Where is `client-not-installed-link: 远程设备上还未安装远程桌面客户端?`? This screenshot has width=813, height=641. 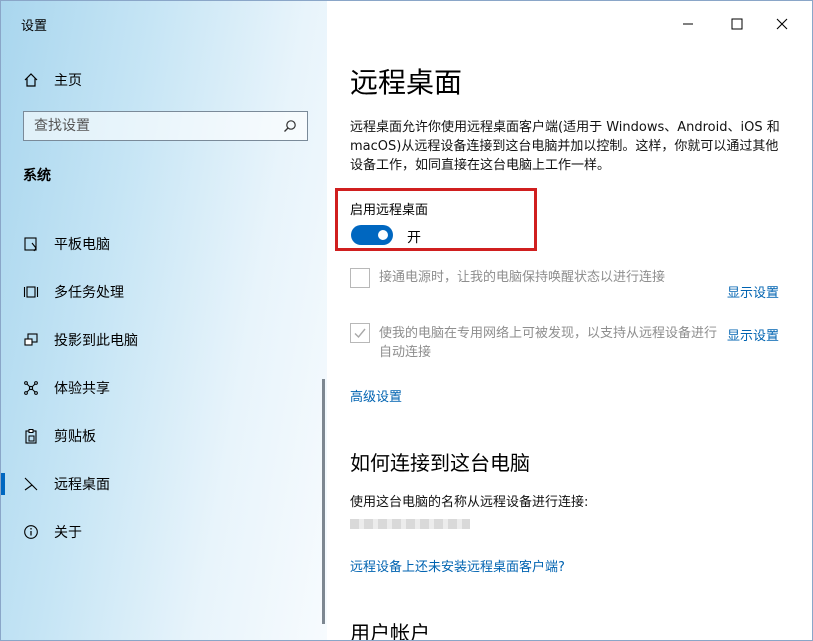 client-not-installed-link: 远程设备上还未安装远程桌面客户端? is located at coordinates (457, 565).